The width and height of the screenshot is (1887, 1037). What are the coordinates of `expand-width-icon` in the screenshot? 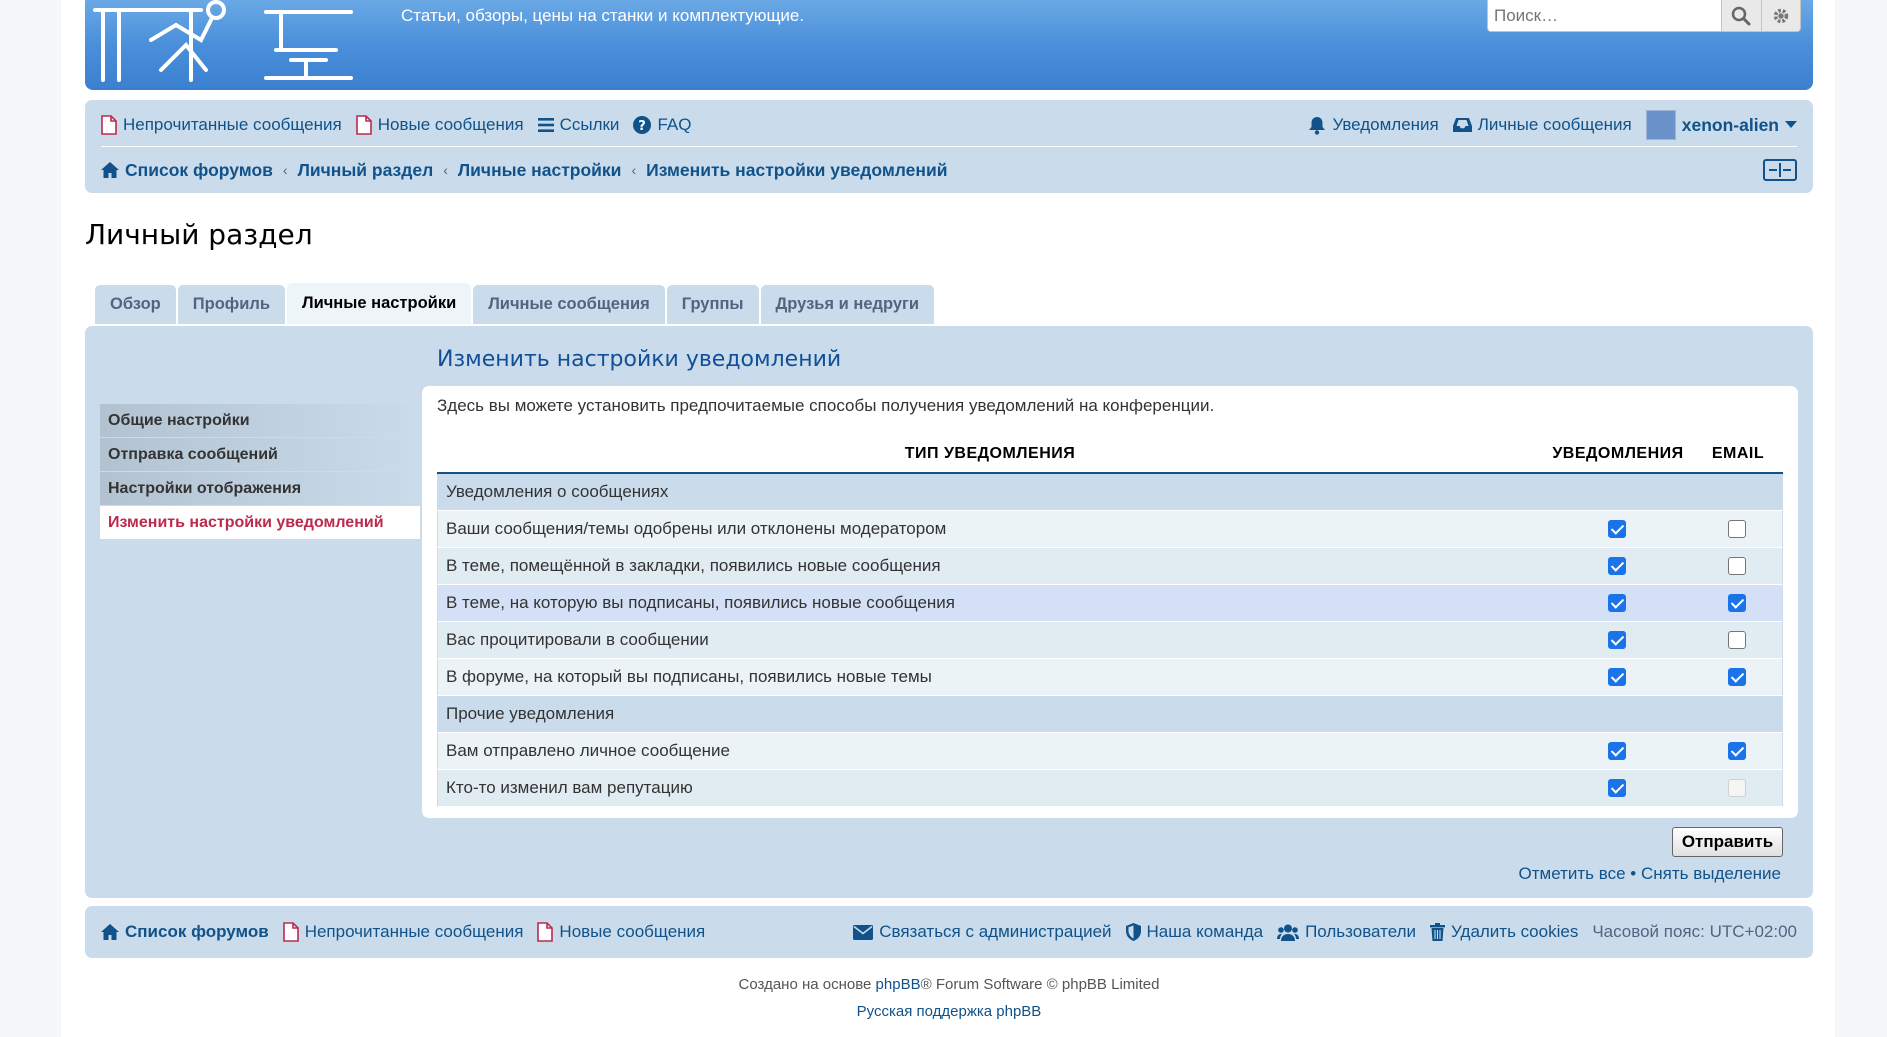 It's located at (1780, 170).